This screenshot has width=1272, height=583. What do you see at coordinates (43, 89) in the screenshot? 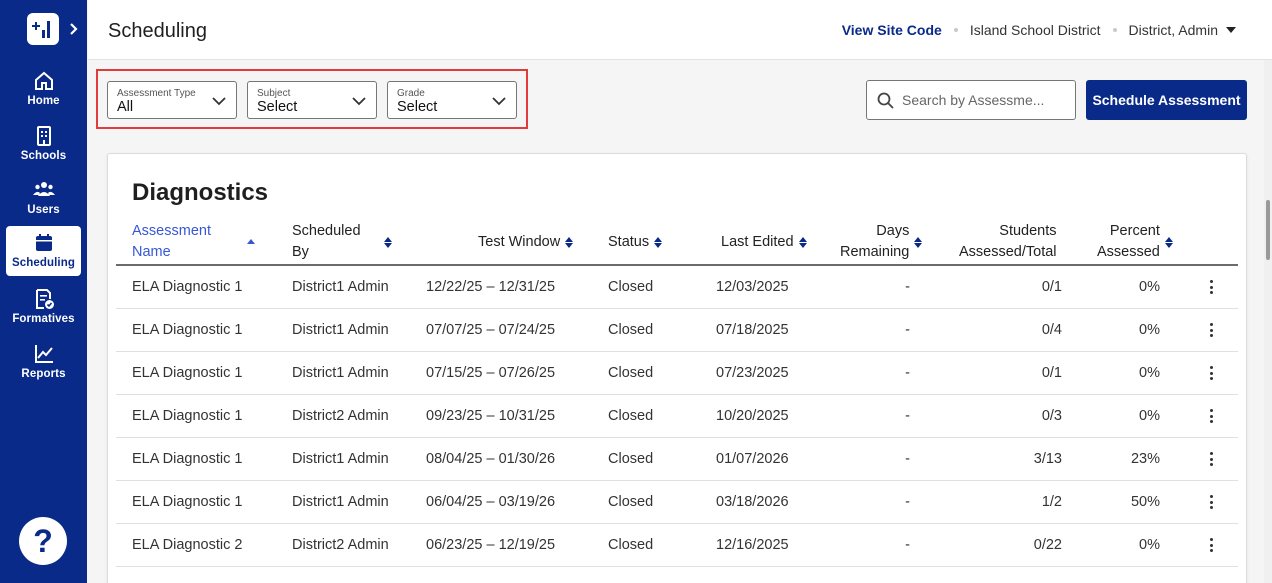
I see `sidebar-item-home: Home` at bounding box center [43, 89].